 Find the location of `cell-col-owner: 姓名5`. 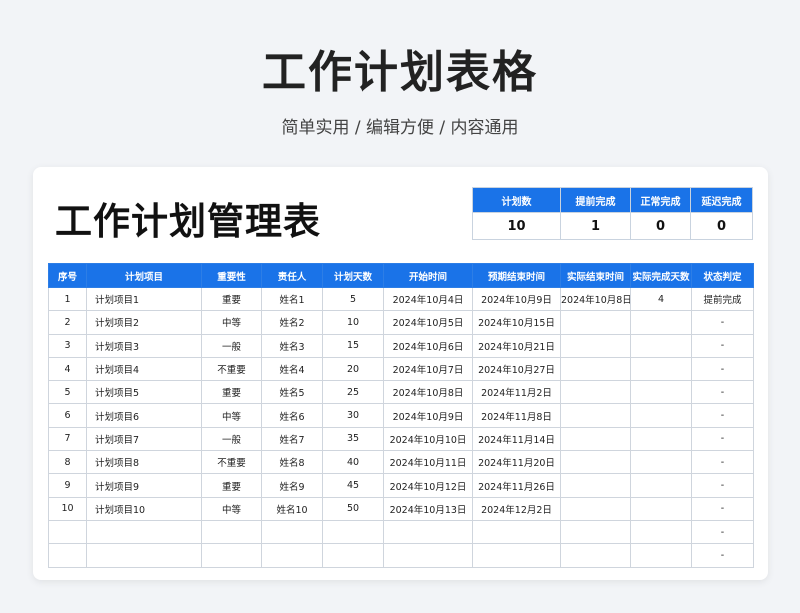

cell-col-owner: 姓名5 is located at coordinates (292, 392).